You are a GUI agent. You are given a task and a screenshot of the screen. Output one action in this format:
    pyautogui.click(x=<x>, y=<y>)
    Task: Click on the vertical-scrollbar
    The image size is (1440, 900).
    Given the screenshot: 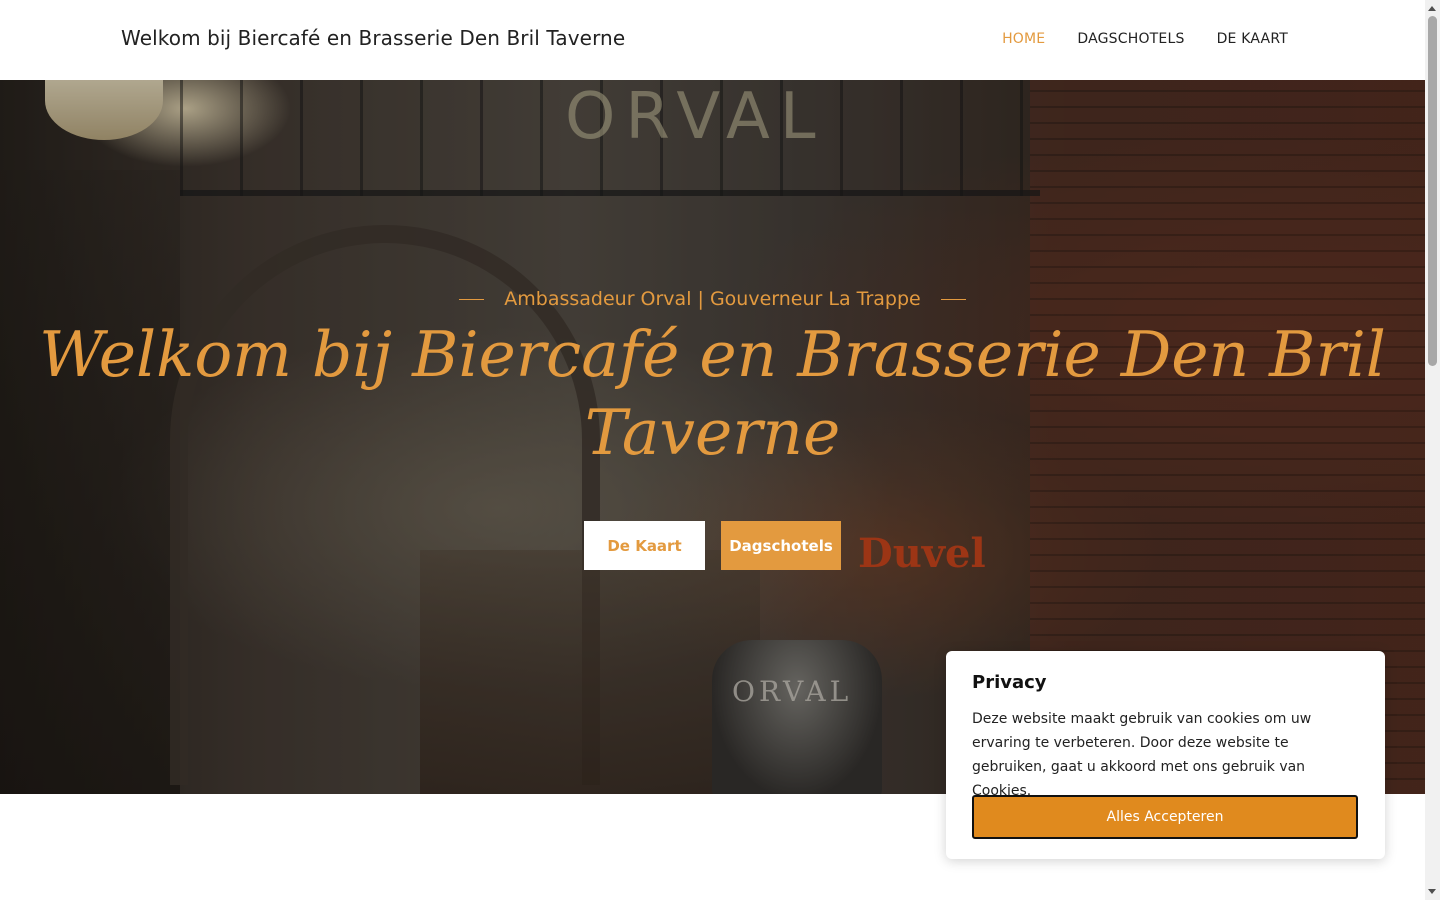 What is the action you would take?
    pyautogui.click(x=1432, y=450)
    